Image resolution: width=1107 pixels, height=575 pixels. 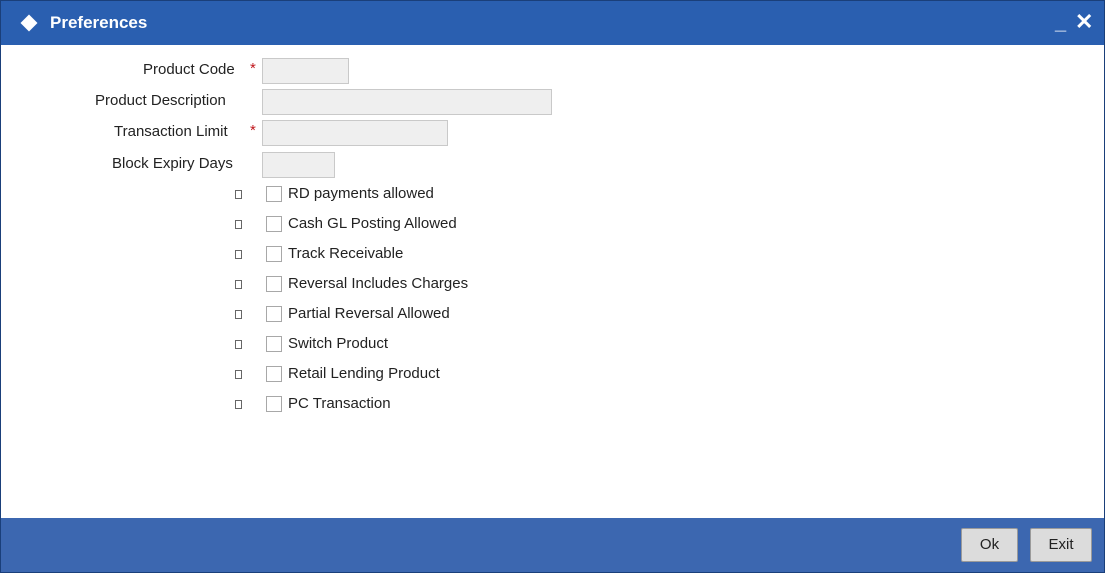 What do you see at coordinates (364, 373) in the screenshot?
I see `retail-lending-product-label: Retail Lending Product` at bounding box center [364, 373].